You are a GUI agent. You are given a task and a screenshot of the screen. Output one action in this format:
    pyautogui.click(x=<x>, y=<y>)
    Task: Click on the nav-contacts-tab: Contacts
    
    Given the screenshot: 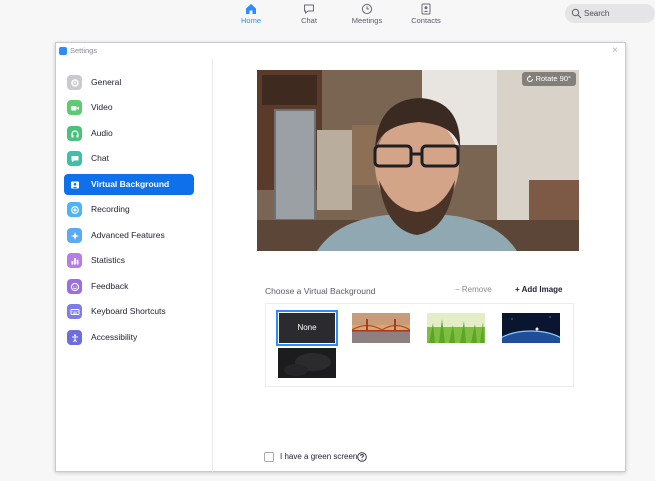 What is the action you would take?
    pyautogui.click(x=426, y=14)
    